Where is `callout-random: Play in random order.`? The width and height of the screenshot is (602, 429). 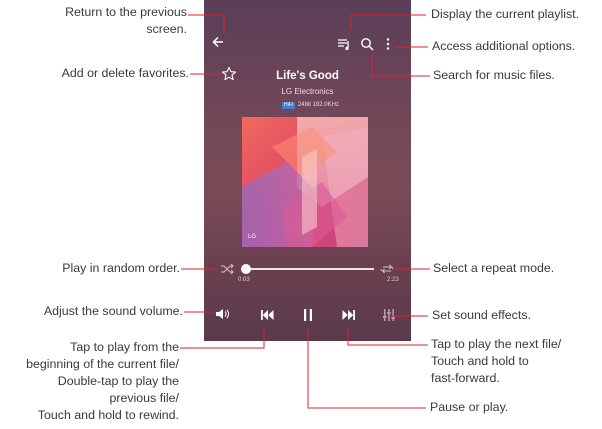
callout-random: Play in random order. is located at coordinates (121, 268).